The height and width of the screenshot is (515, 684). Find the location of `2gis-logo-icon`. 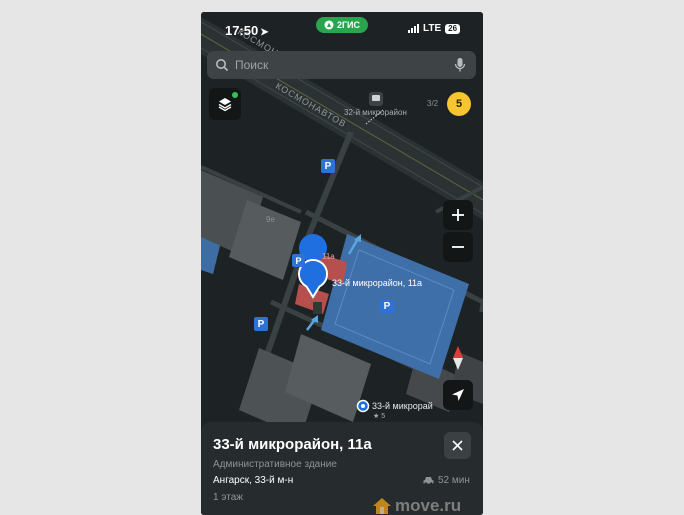

2gis-logo-icon is located at coordinates (329, 25).